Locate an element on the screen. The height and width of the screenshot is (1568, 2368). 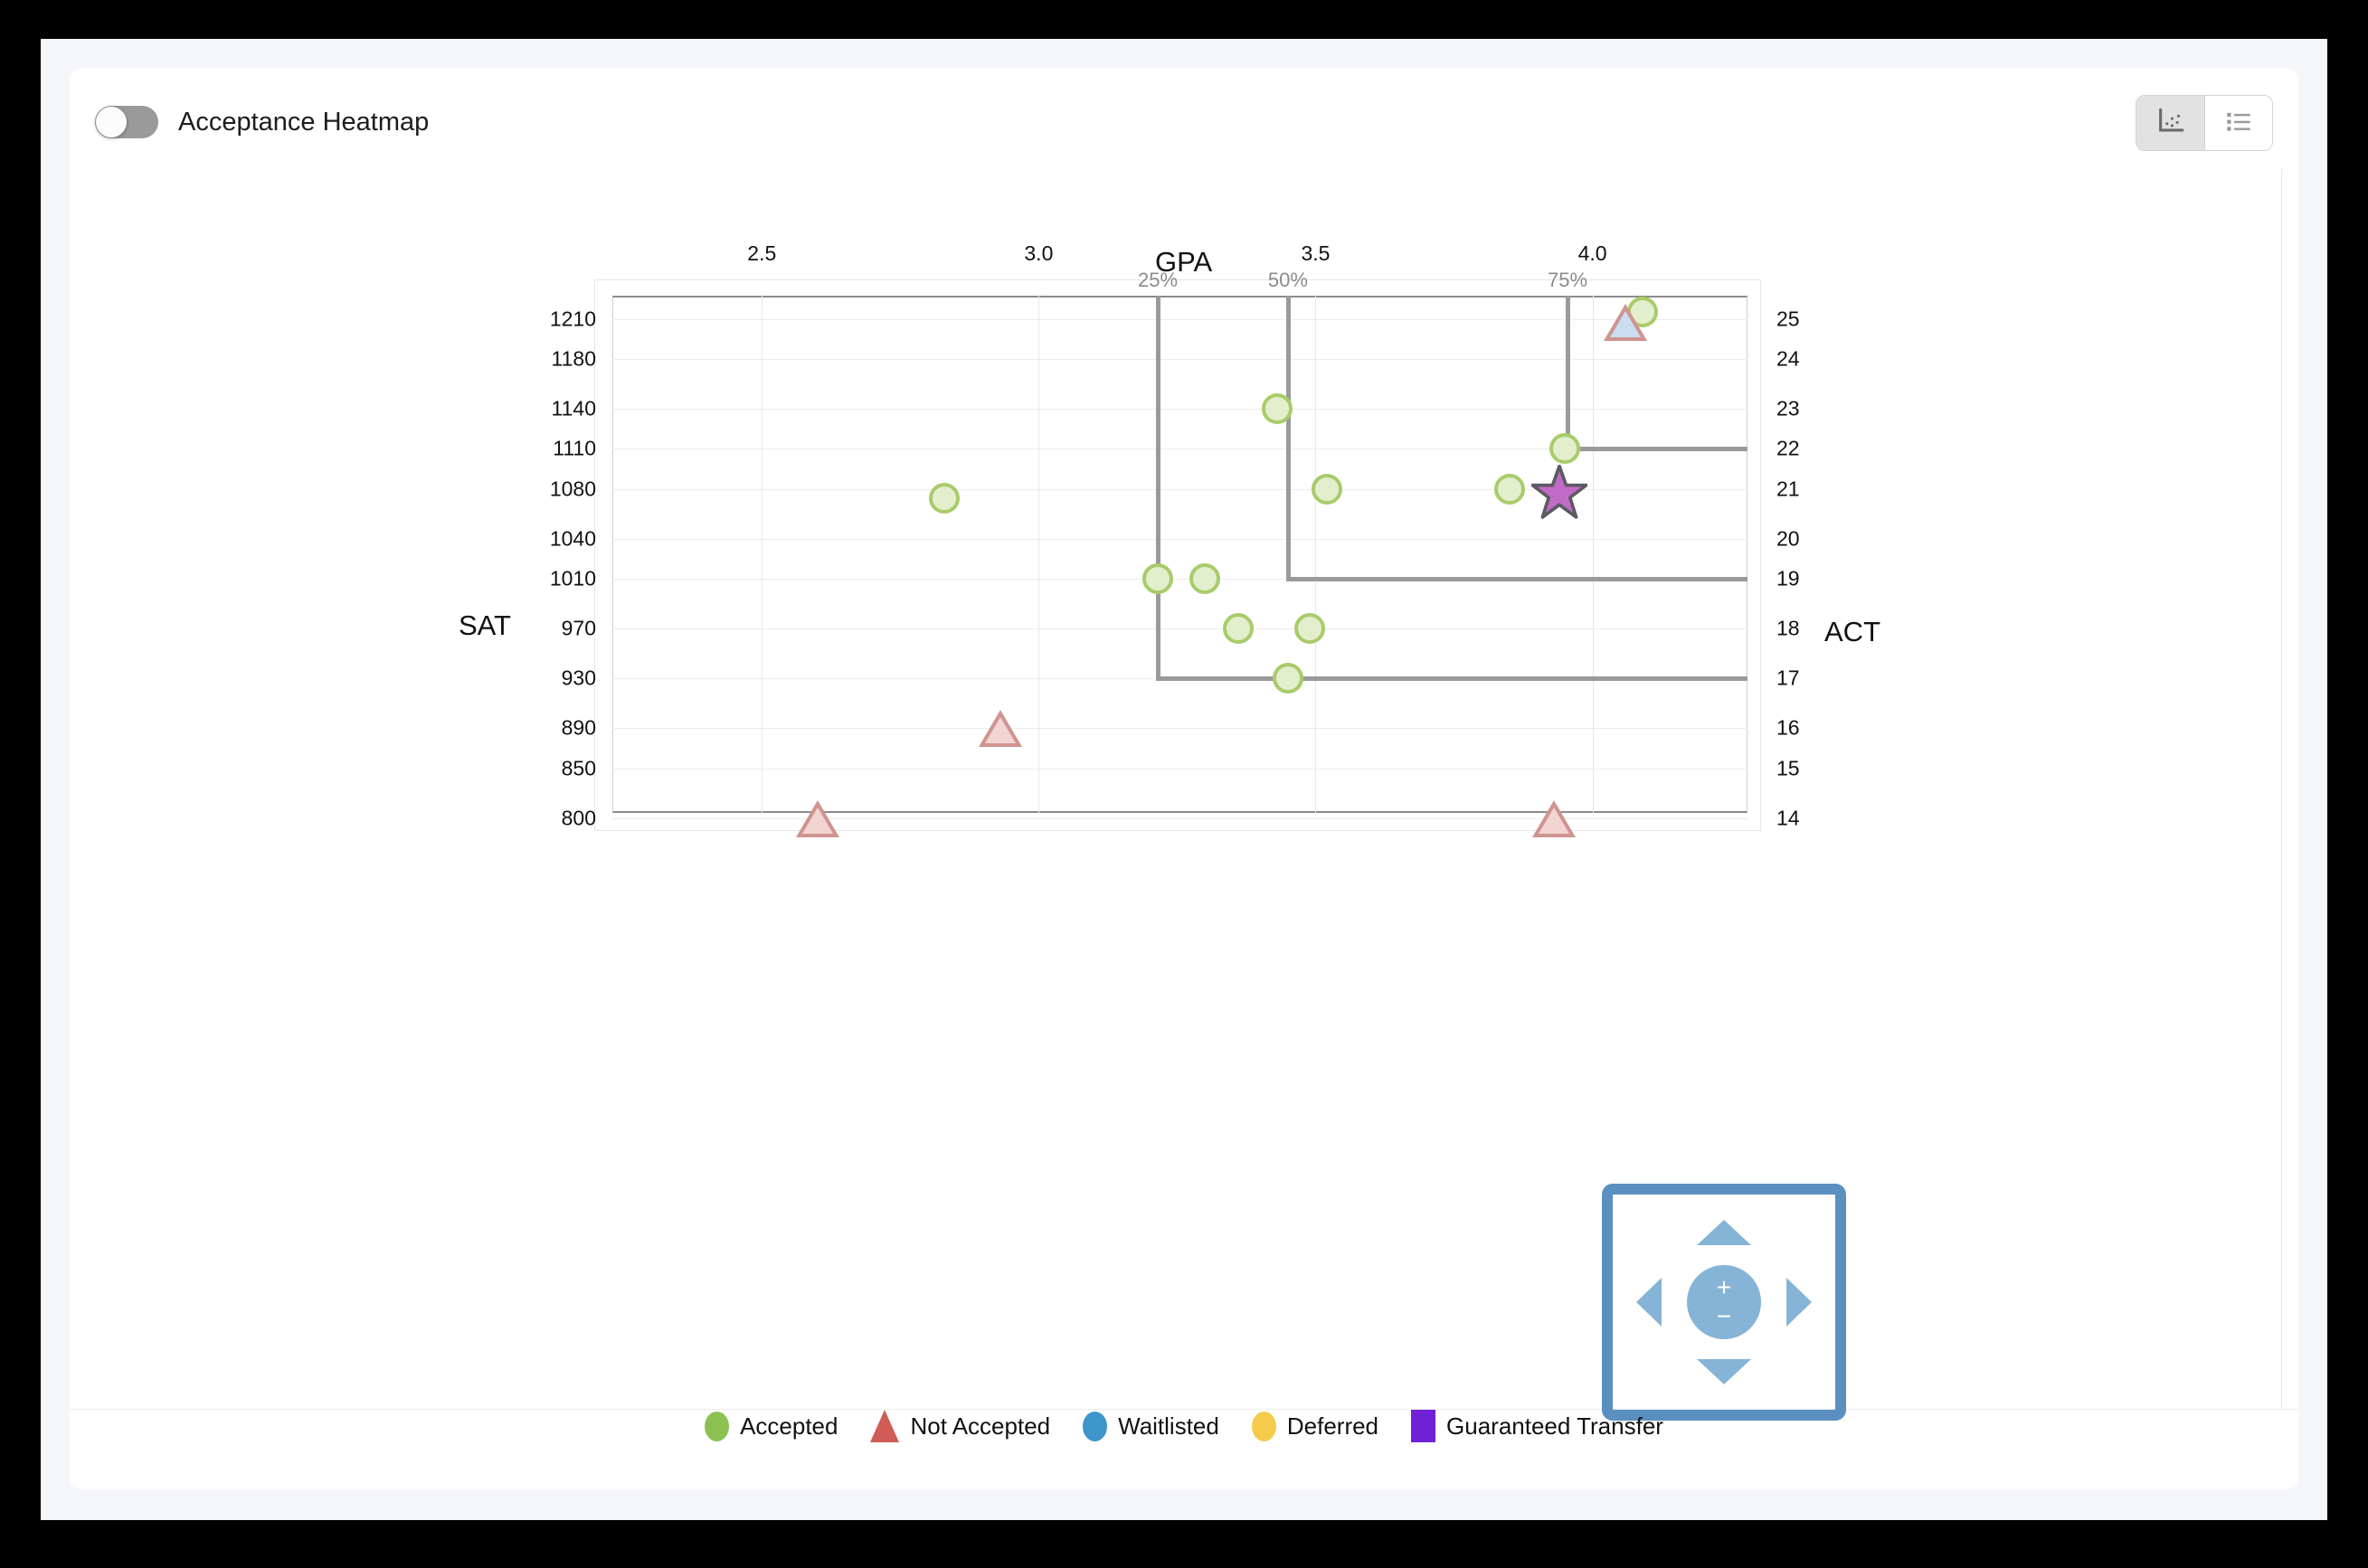
view-mode-toggle-group is located at coordinates (2204, 123).